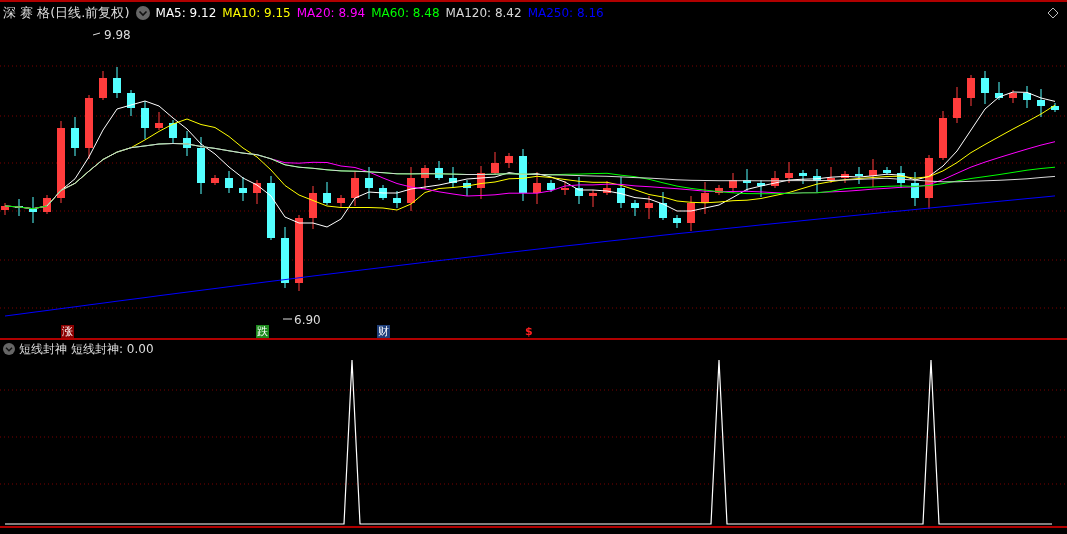 This screenshot has width=1067, height=534. I want to click on ma-reading: MA10: 9.15, so click(256, 13).